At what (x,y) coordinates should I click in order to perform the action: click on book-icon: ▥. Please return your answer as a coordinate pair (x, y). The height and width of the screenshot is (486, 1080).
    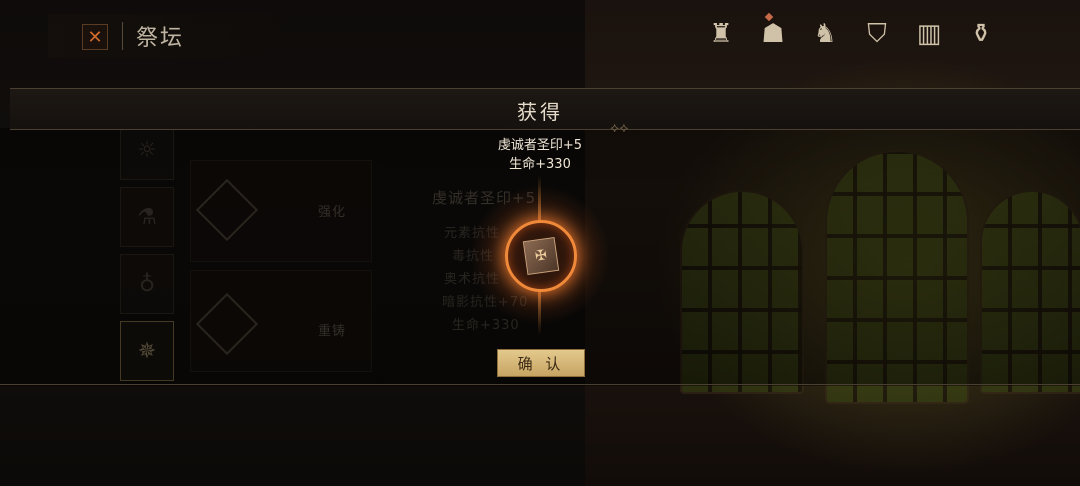
    Looking at the image, I should click on (929, 34).